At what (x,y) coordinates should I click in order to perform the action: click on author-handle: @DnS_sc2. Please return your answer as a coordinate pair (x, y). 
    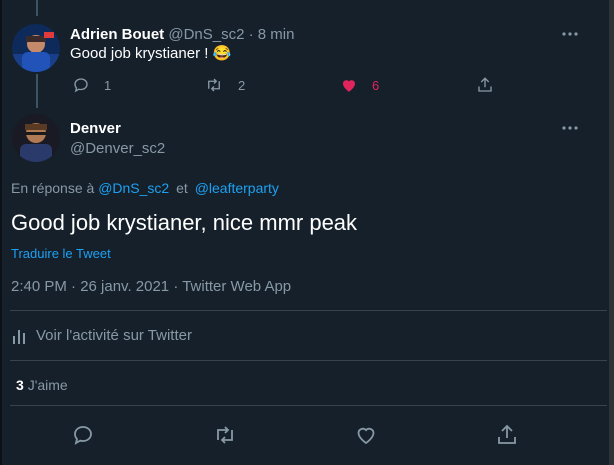
    Looking at the image, I should click on (206, 34).